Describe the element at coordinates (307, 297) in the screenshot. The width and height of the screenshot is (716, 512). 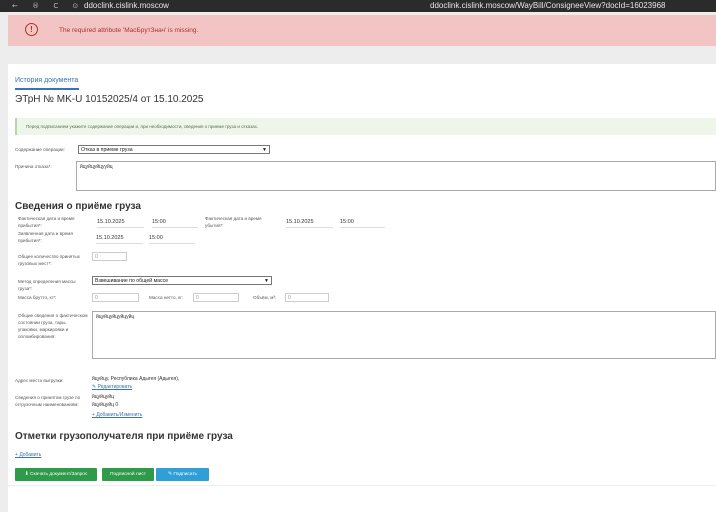
I see `volume-input: 0` at that location.